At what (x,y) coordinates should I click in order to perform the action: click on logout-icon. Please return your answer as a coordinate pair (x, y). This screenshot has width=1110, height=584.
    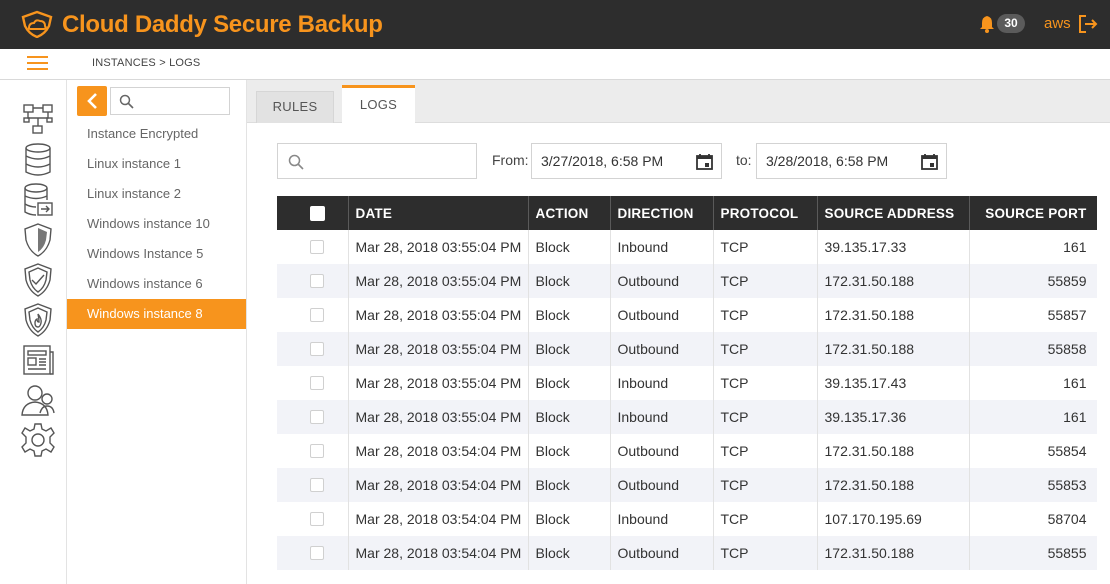
    Looking at the image, I should click on (1088, 24).